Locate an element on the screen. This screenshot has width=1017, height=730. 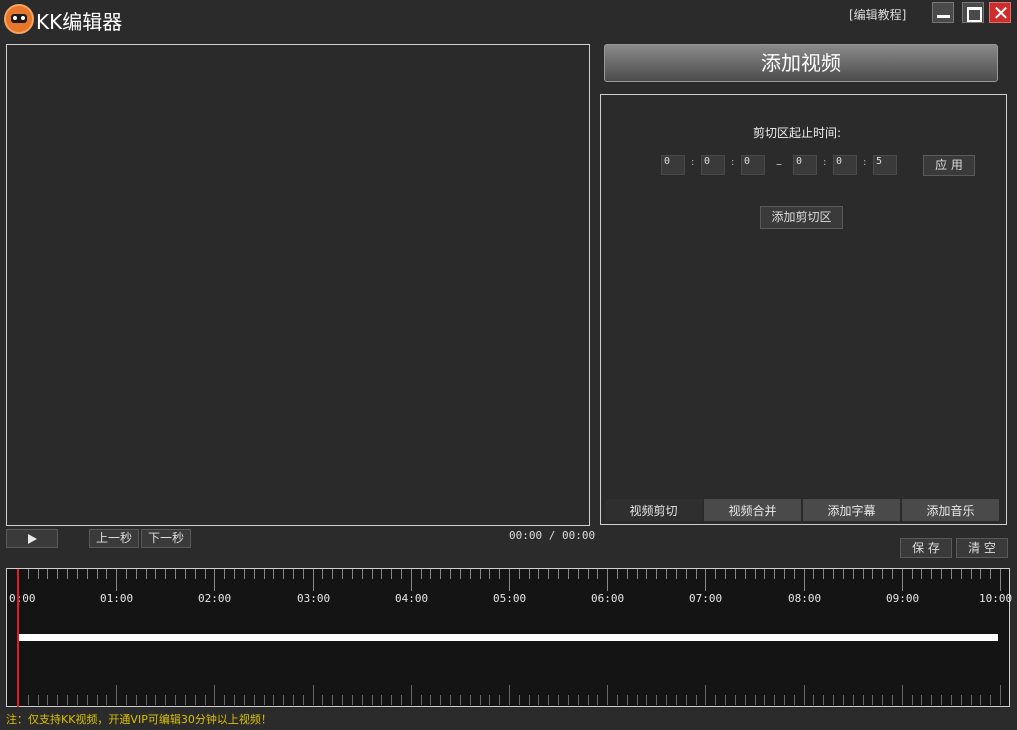
playhead is located at coordinates (18, 638).